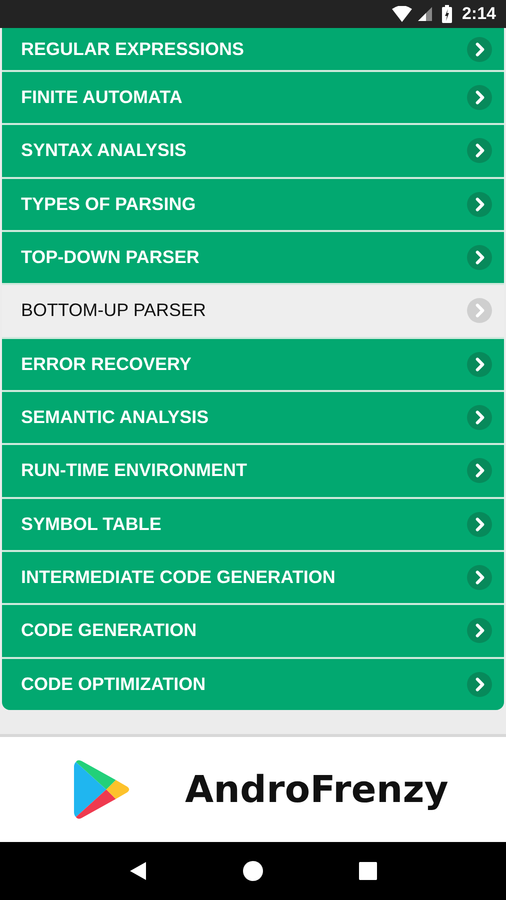 The width and height of the screenshot is (506, 900). Describe the element at coordinates (253, 471) in the screenshot. I see `topic-item: RUN-TIME ENVIRONMENT` at that location.